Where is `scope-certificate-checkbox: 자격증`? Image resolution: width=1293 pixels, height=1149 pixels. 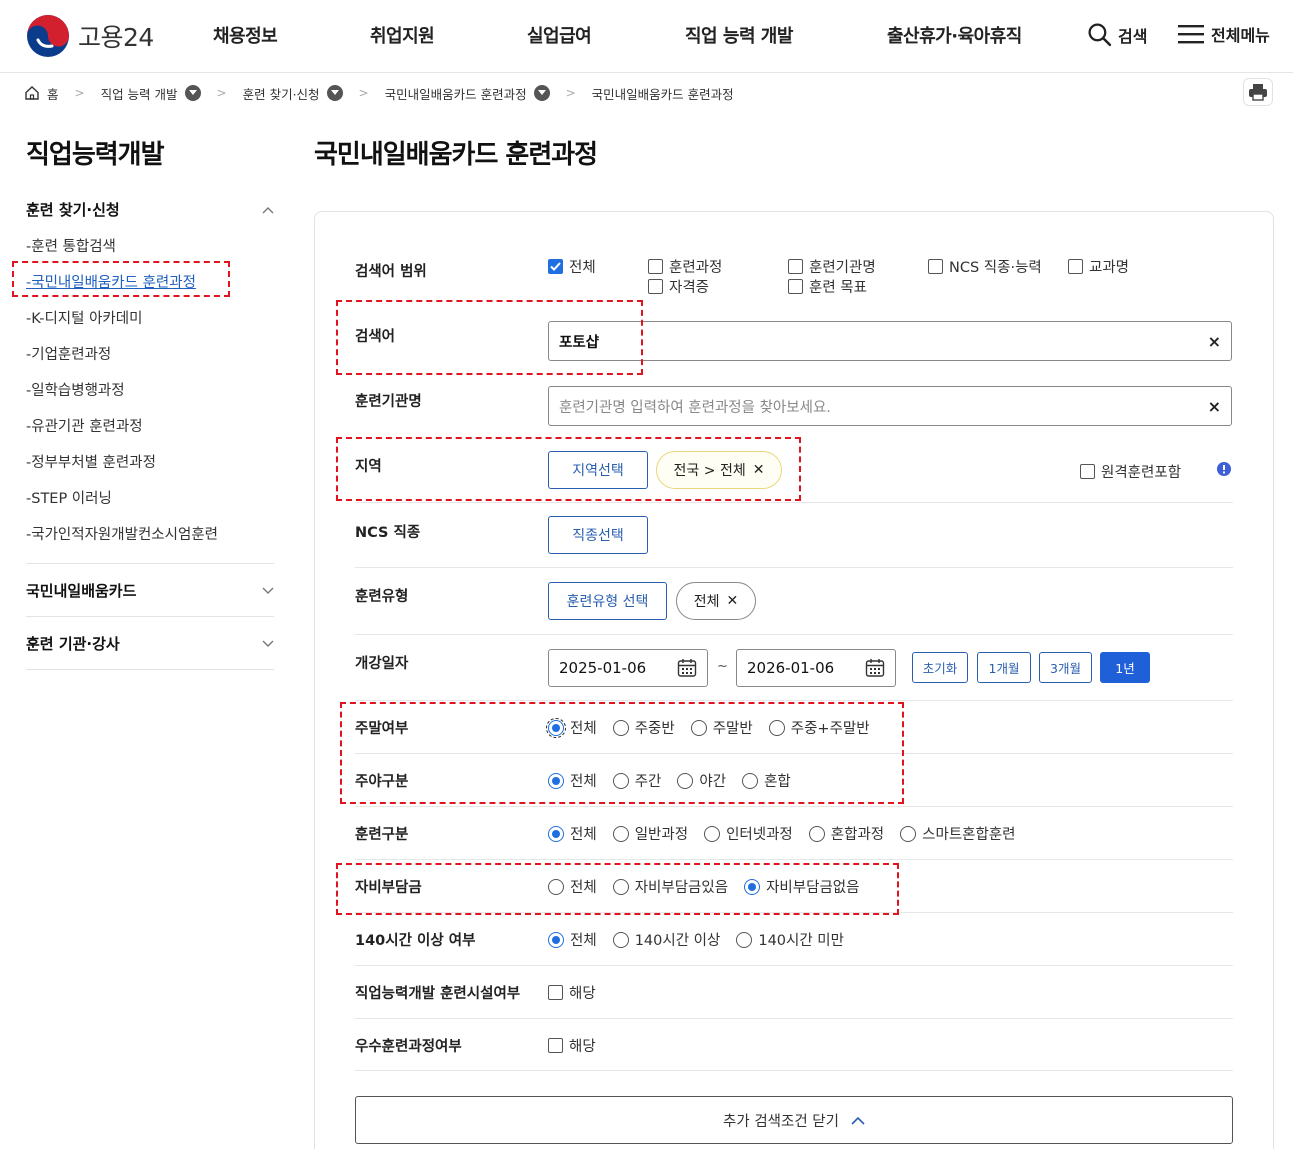
scope-certificate-checkbox: 자격증 is located at coordinates (678, 286).